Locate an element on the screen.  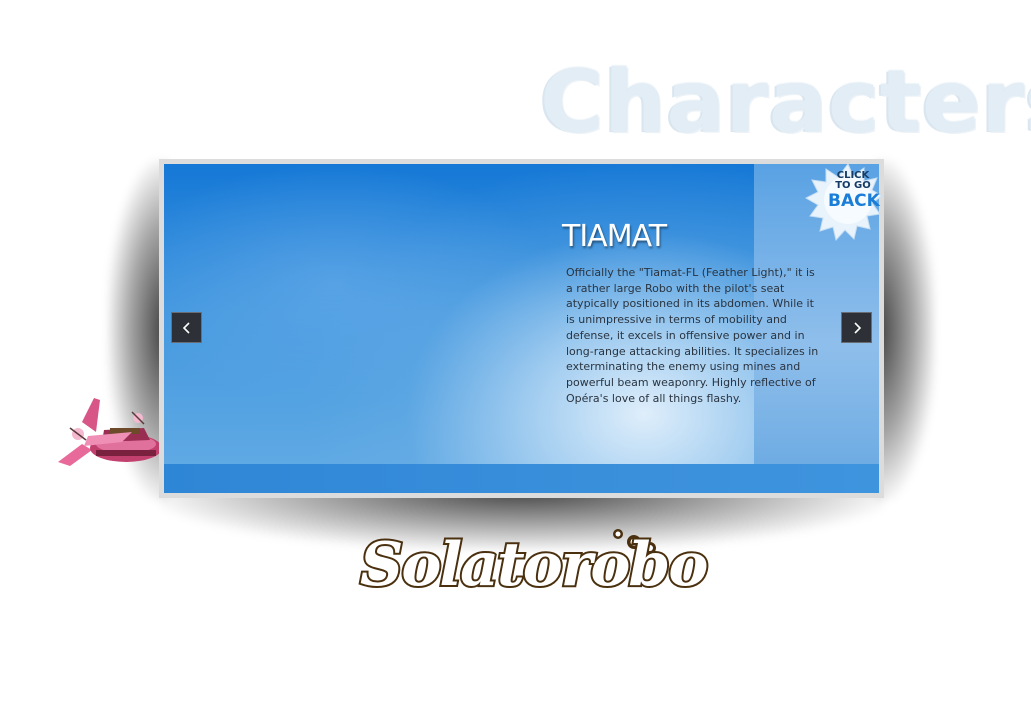
chevron-right-icon is located at coordinates (857, 327).